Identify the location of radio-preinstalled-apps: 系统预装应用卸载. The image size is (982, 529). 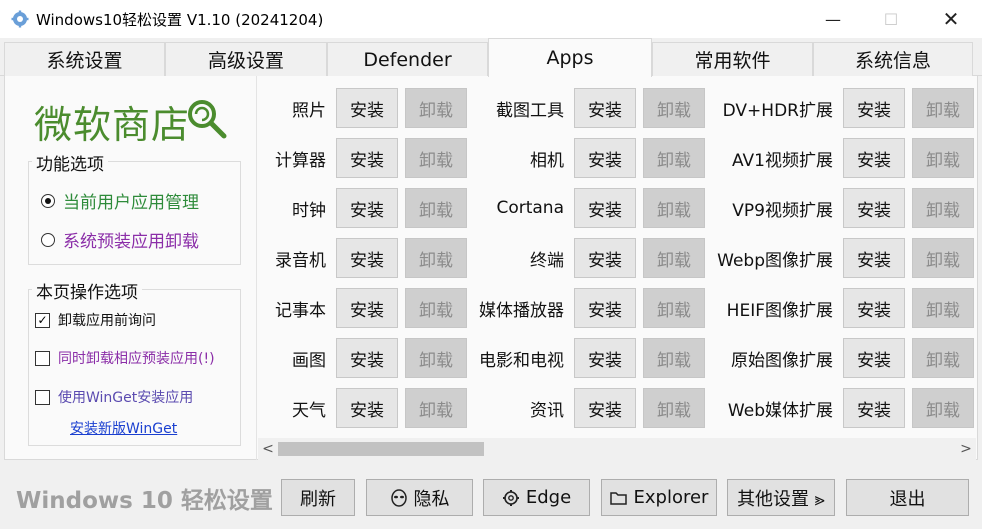
(120, 239).